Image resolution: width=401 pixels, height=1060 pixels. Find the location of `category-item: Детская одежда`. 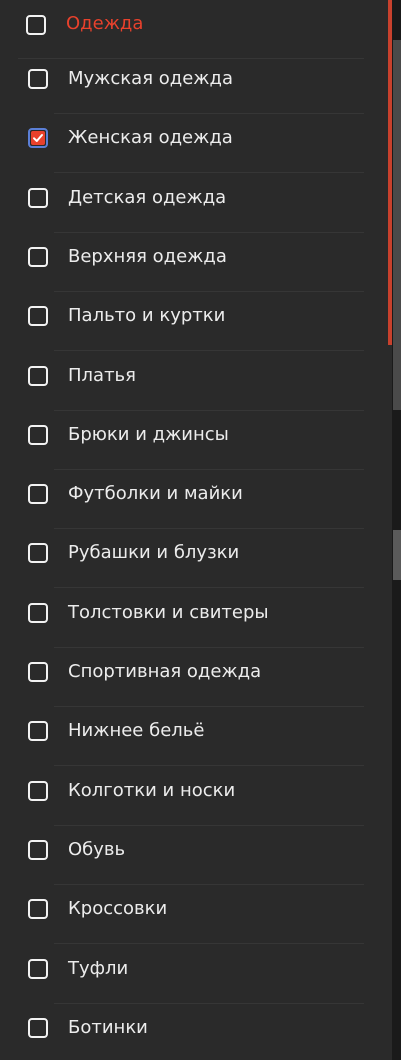

category-item: Детская одежда is located at coordinates (196, 203).